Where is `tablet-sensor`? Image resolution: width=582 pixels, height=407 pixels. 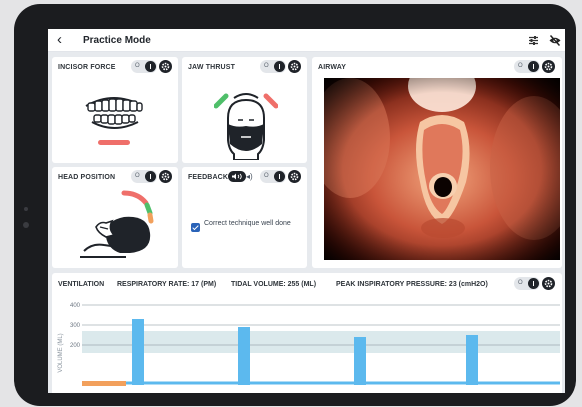 tablet-sensor is located at coordinates (26, 209).